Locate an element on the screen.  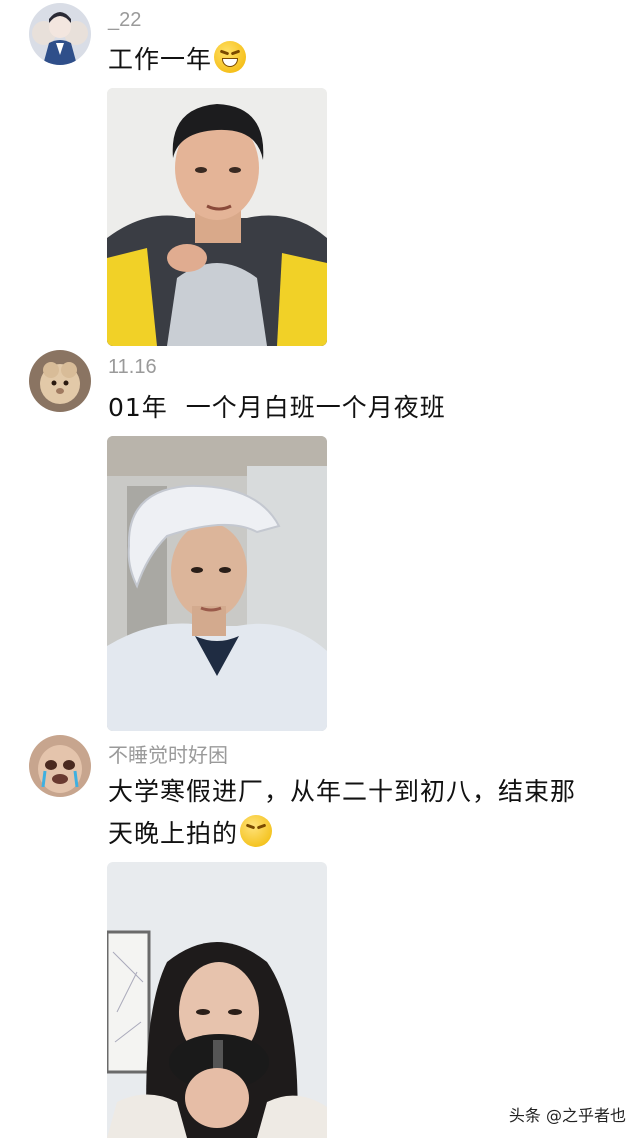
comment-text-1: 工作一年 is located at coordinates (177, 60).